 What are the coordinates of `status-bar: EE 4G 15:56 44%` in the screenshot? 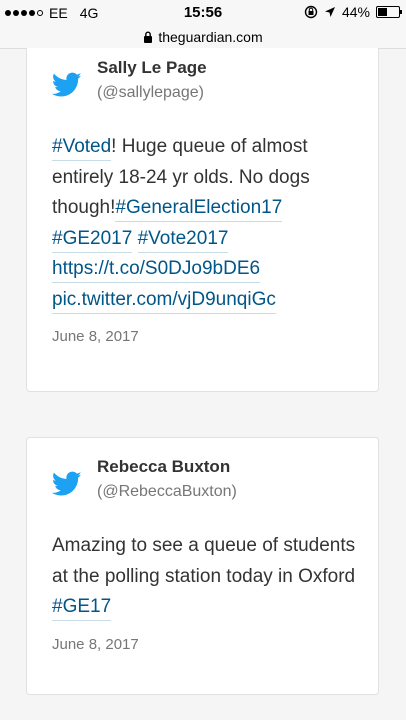 It's located at (203, 13).